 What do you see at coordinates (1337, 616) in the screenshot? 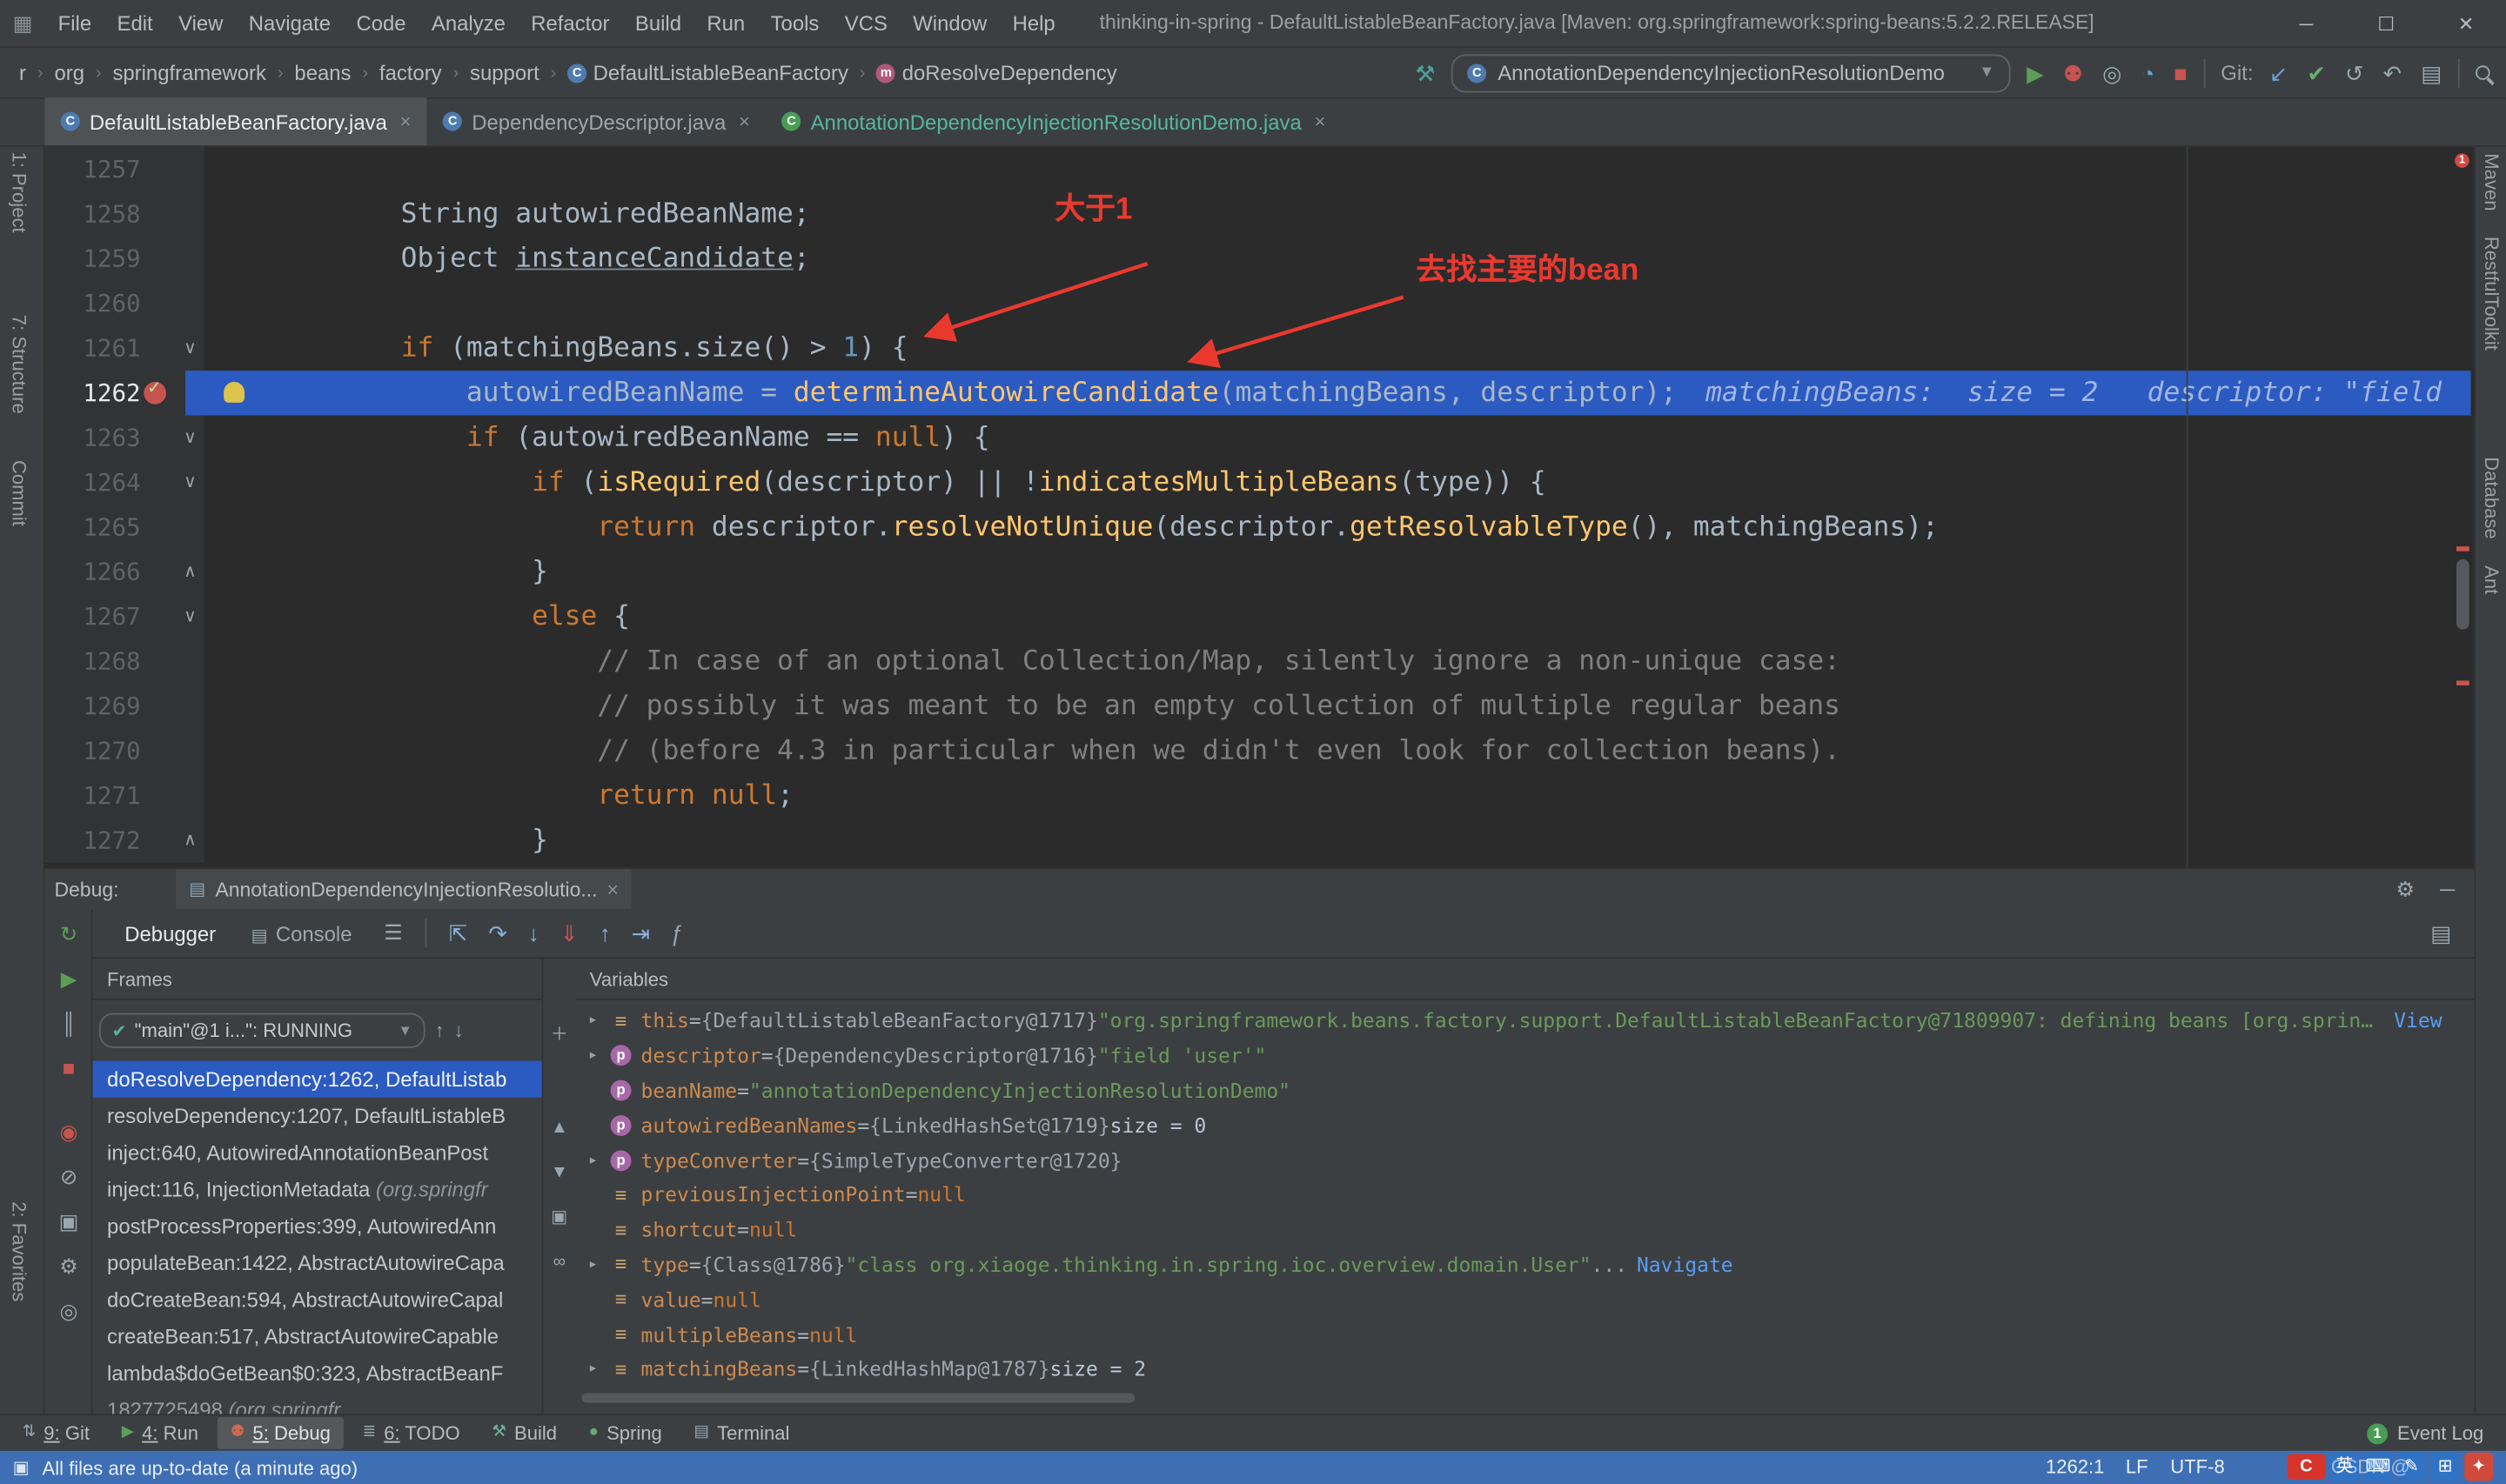
I see `code-text: else {` at bounding box center [1337, 616].